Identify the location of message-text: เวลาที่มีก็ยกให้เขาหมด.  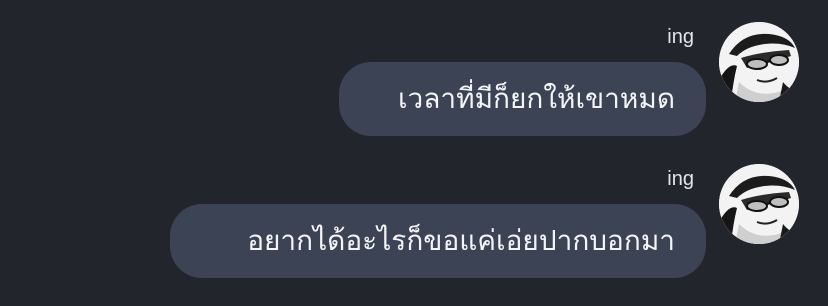
(536, 98).